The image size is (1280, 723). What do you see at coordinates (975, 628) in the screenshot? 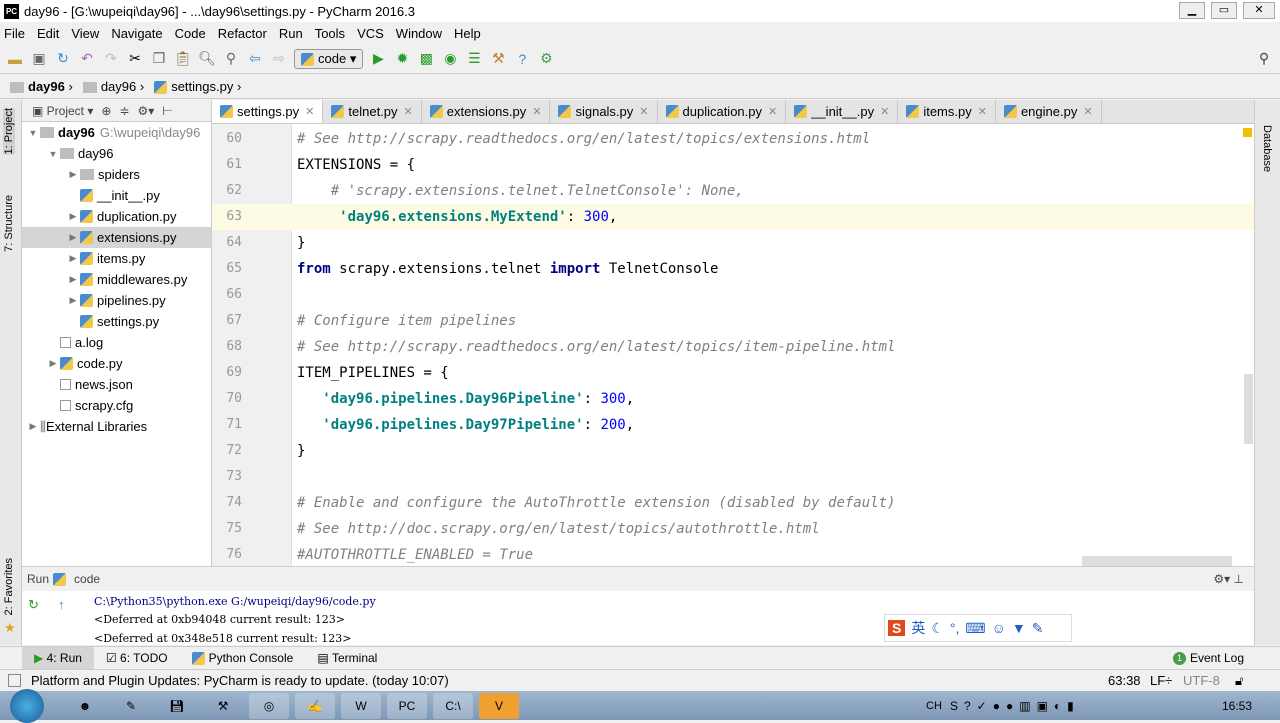
I see `keyboard-icon: ⌨` at bounding box center [975, 628].